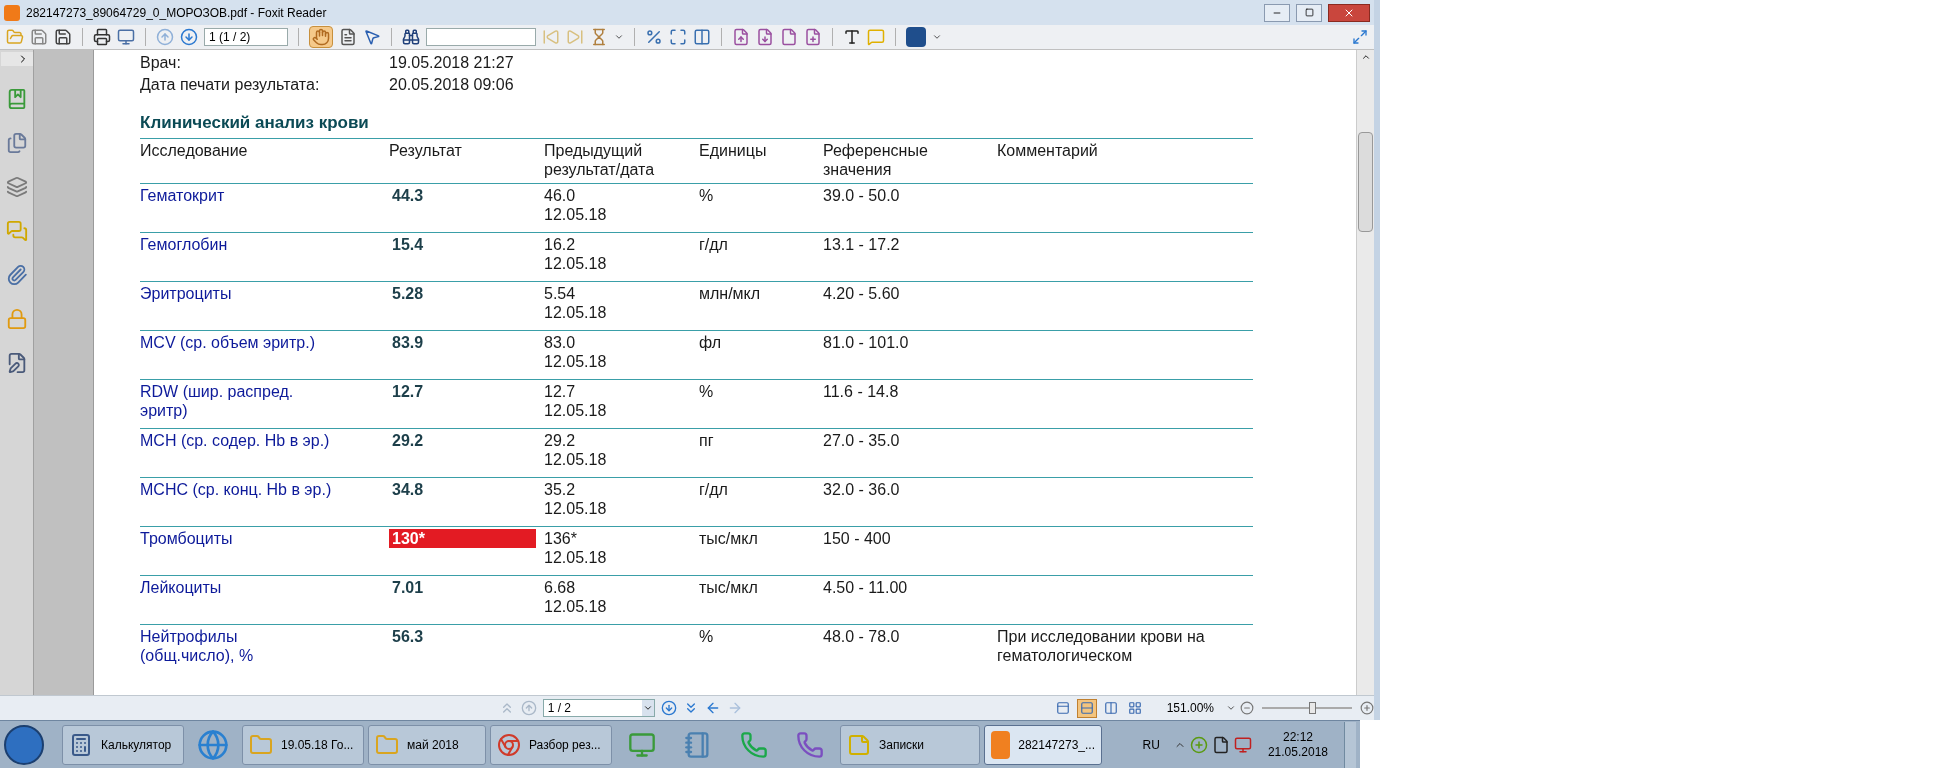 The width and height of the screenshot is (1950, 768). What do you see at coordinates (12, 12) in the screenshot?
I see `app-logo-icon` at bounding box center [12, 12].